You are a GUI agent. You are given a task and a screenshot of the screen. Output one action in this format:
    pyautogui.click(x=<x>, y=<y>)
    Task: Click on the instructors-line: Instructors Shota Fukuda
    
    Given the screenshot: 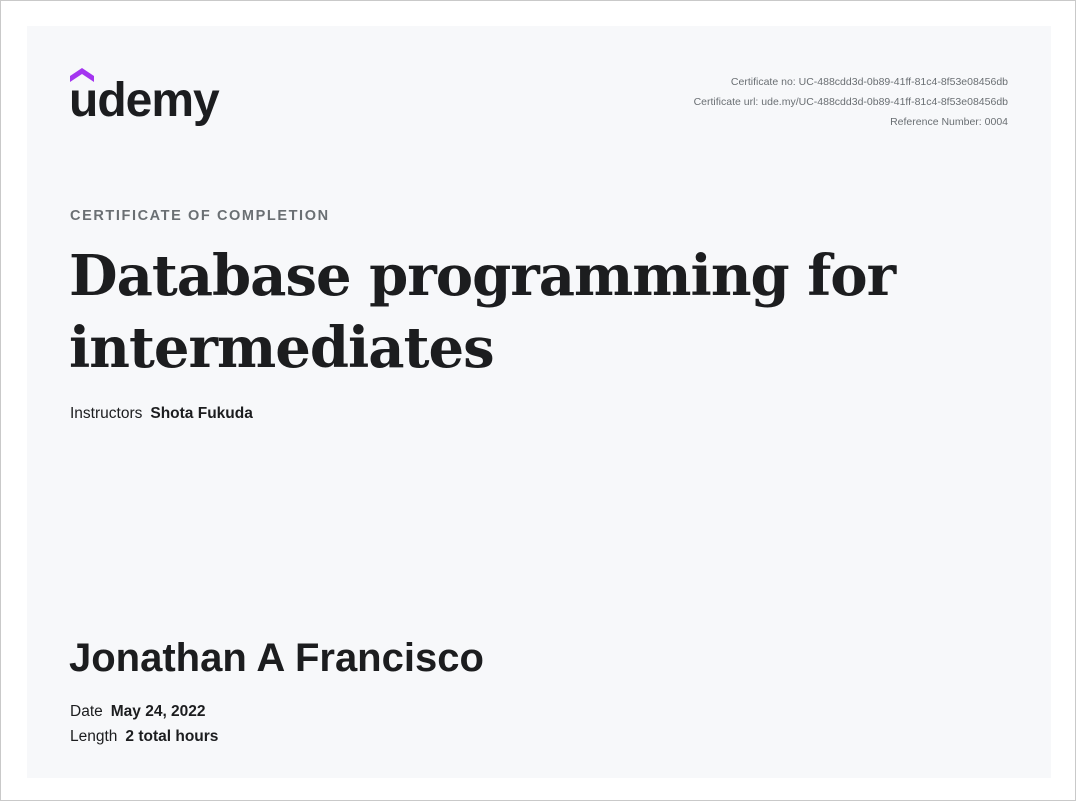 What is the action you would take?
    pyautogui.click(x=161, y=414)
    